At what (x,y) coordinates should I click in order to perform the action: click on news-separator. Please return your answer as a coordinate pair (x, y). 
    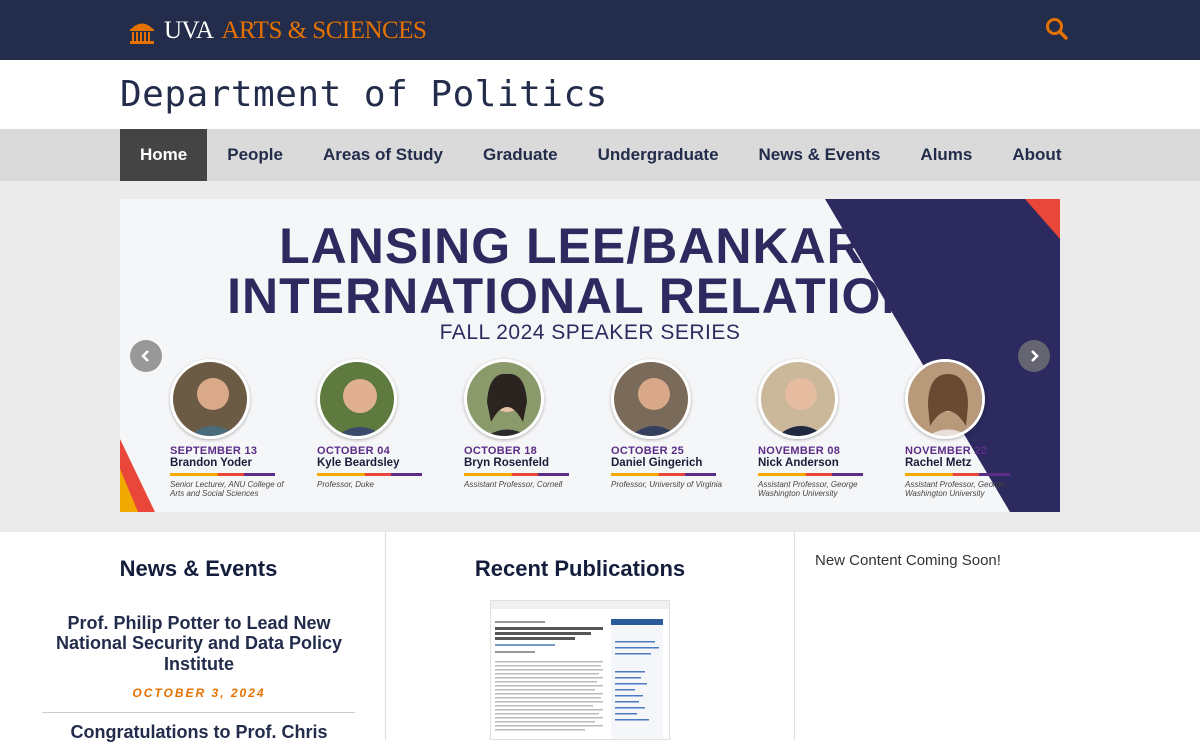
    Looking at the image, I should click on (198, 712).